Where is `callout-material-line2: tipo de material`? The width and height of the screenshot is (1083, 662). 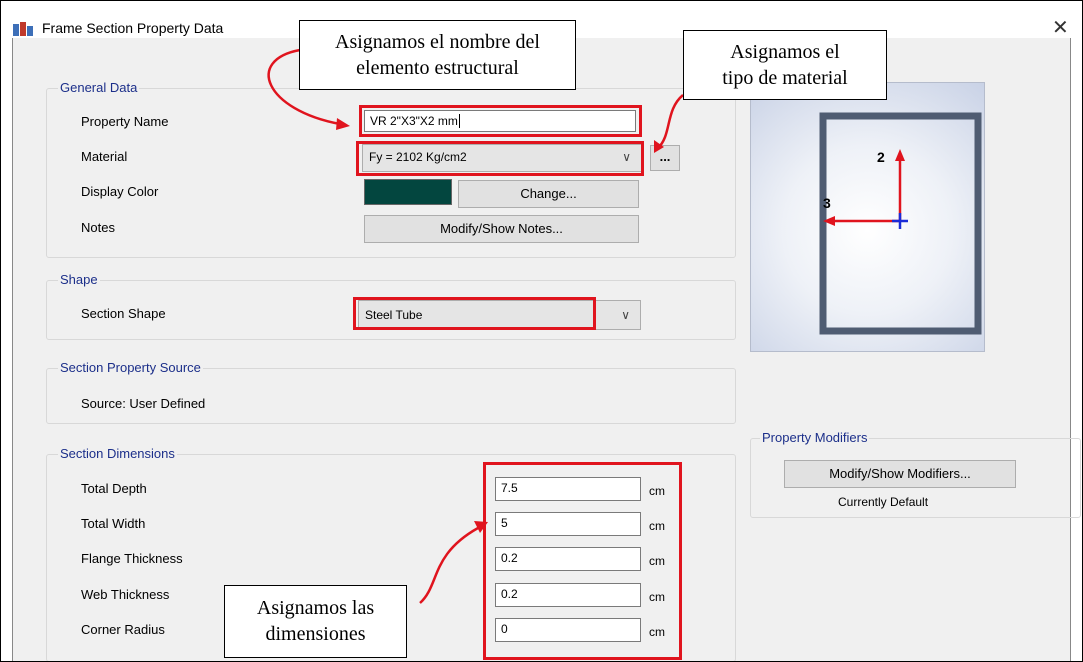
callout-material-line2: tipo de material is located at coordinates (785, 78).